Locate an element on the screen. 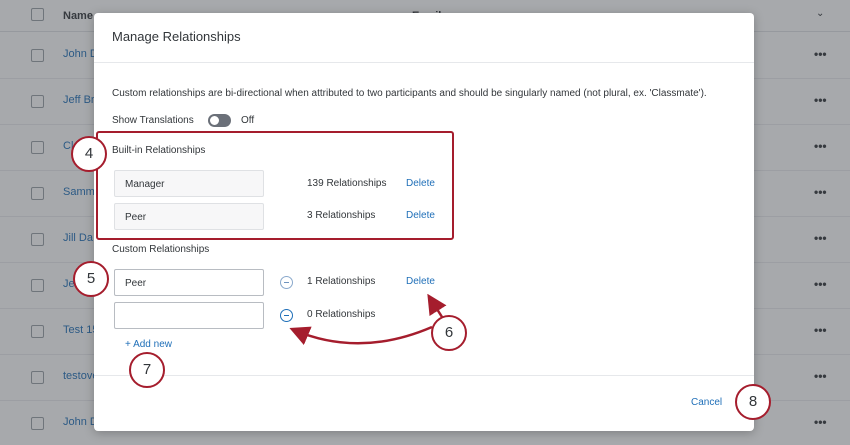 This screenshot has height=445, width=850. callout-8: 8 is located at coordinates (753, 402).